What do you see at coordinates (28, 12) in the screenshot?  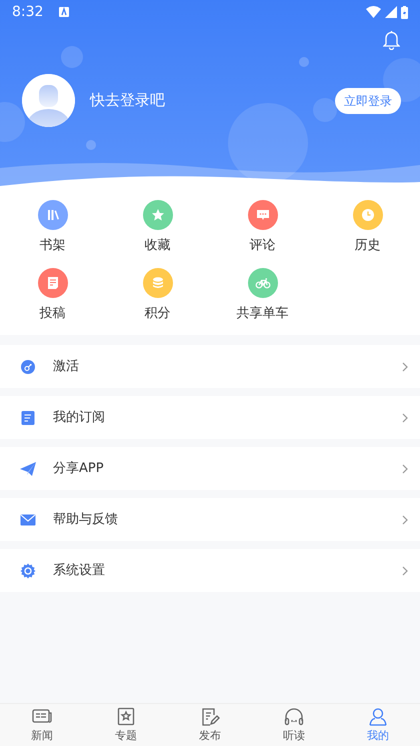 I see `status-time: 8:32` at bounding box center [28, 12].